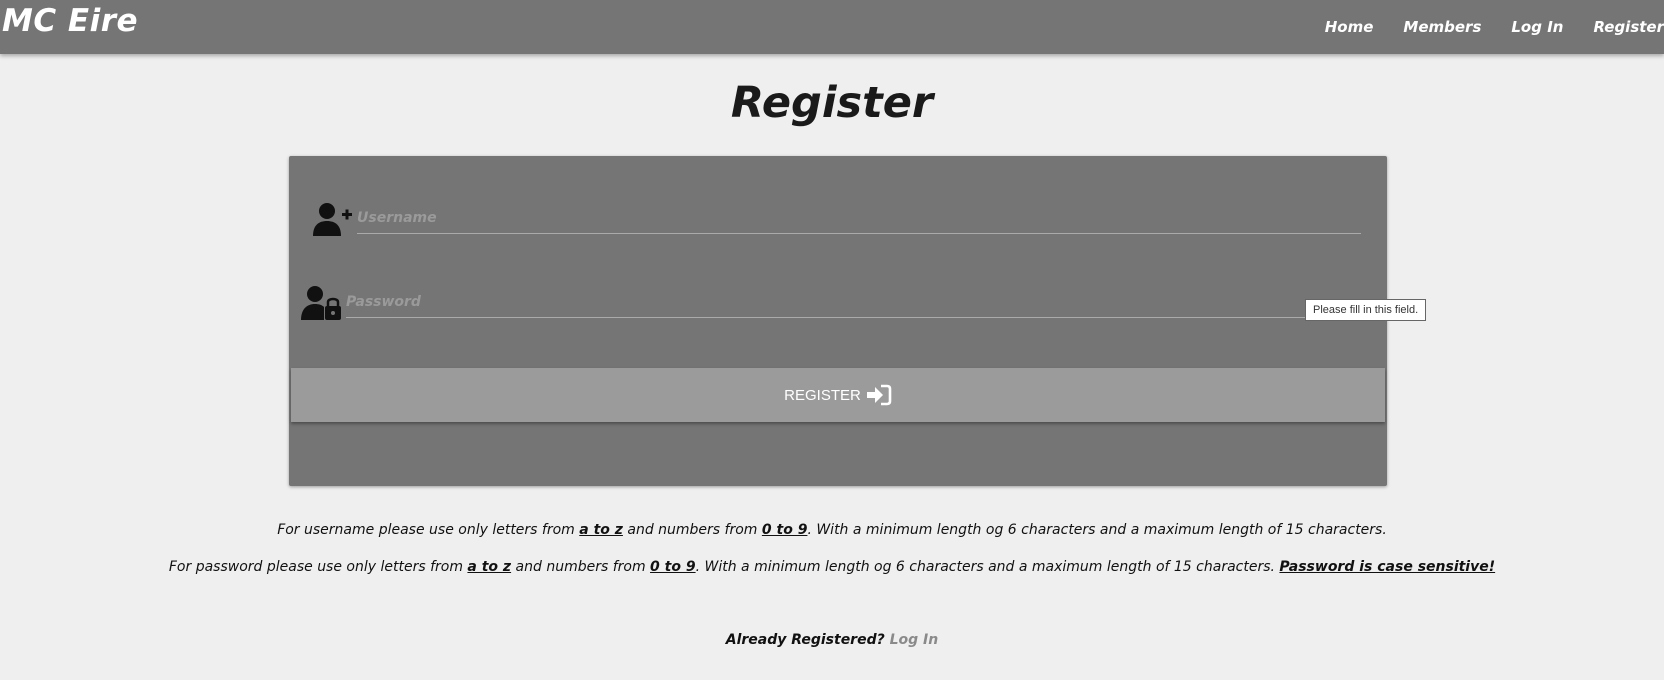  I want to click on register-button: REGISTER, so click(838, 395).